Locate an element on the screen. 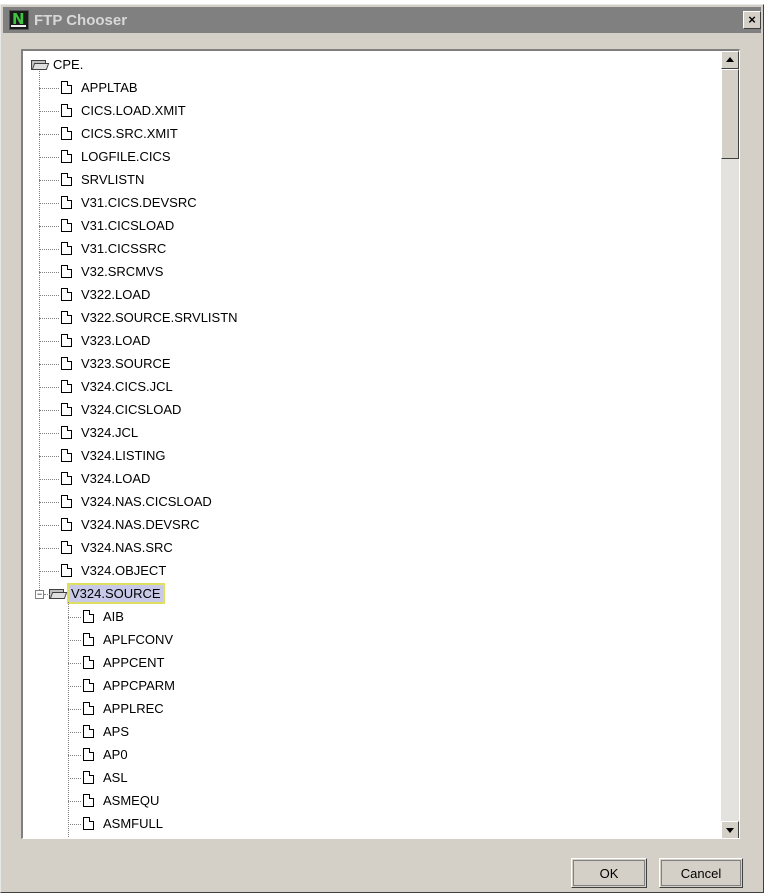 Image resolution: width=764 pixels, height=893 pixels. tree-child-item: ASMFULL is located at coordinates (124, 823).